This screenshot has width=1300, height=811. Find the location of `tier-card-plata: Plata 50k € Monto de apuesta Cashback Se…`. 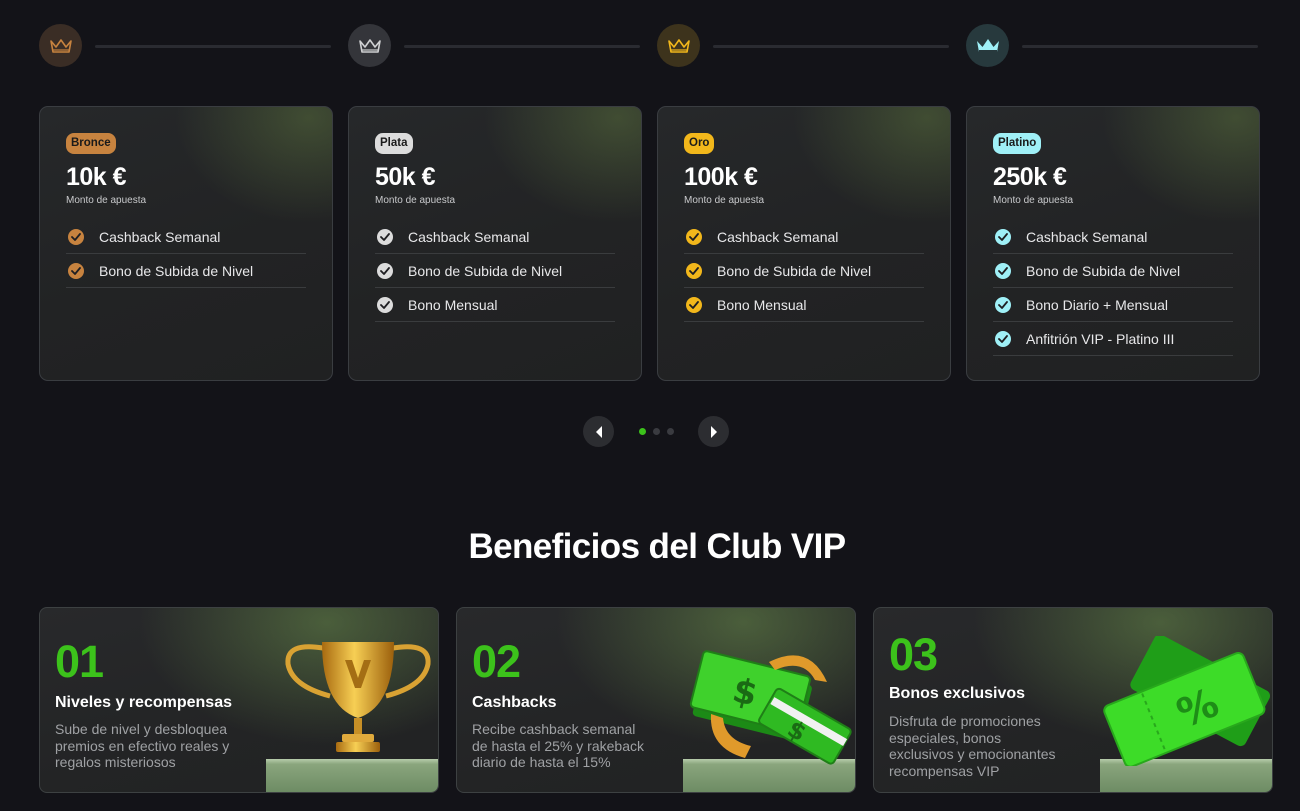

tier-card-plata: Plata 50k € Monto de apuesta Cashback Se… is located at coordinates (495, 243).